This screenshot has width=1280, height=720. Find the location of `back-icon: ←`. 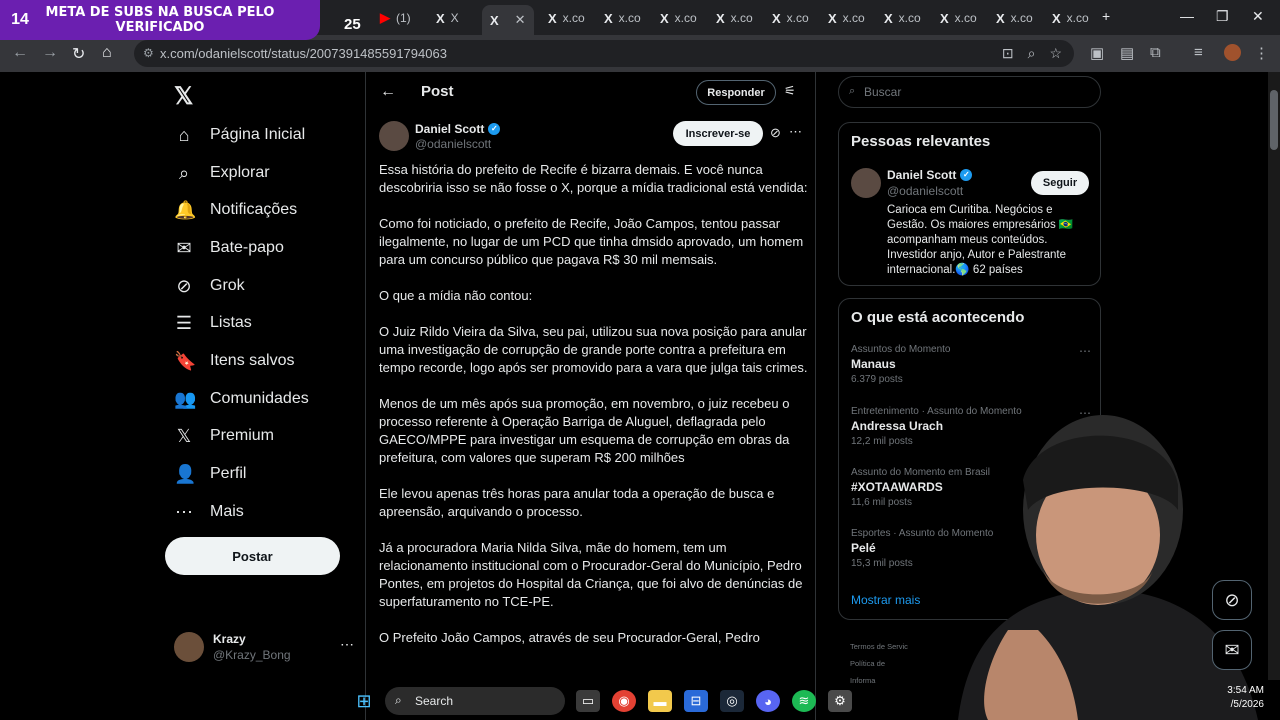

back-icon: ← is located at coordinates (20, 53).